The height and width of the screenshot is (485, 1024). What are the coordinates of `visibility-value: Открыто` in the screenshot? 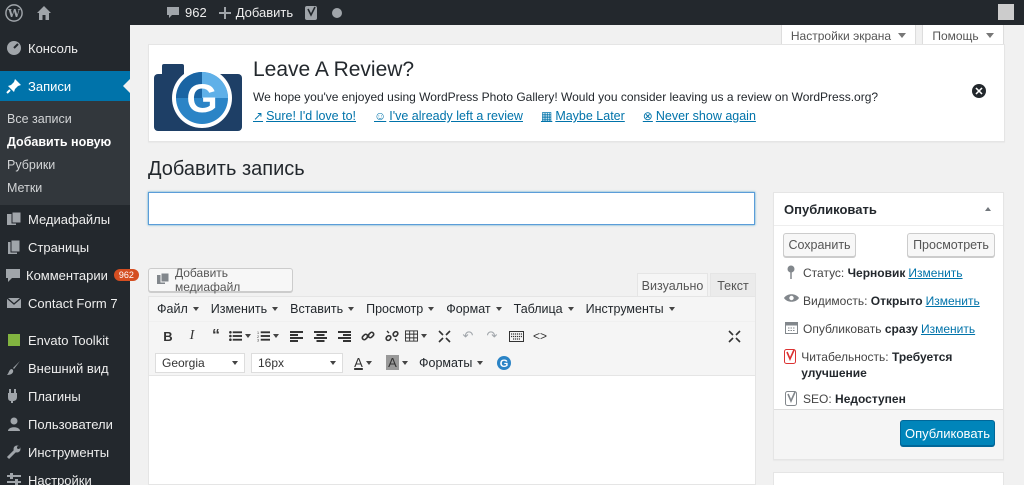 It's located at (896, 301).